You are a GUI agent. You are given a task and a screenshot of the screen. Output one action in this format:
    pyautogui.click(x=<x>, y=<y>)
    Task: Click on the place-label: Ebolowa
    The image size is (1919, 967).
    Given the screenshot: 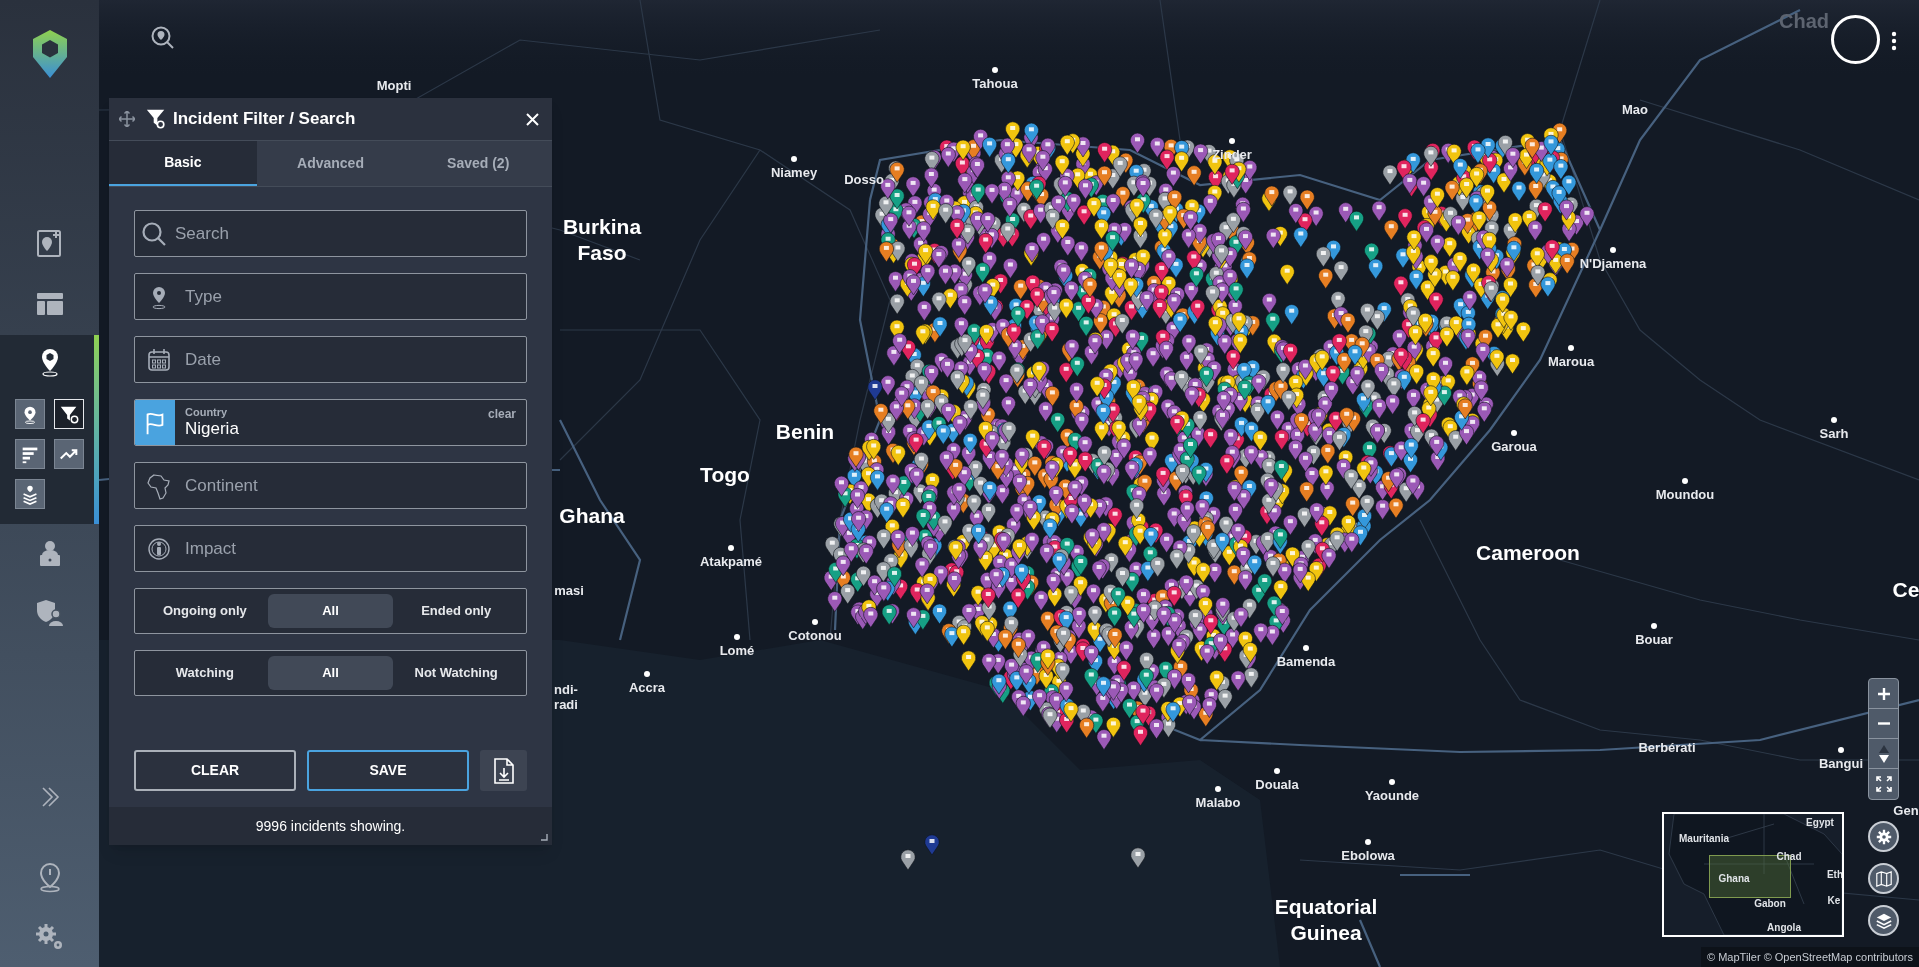 What is the action you would take?
    pyautogui.click(x=1368, y=856)
    